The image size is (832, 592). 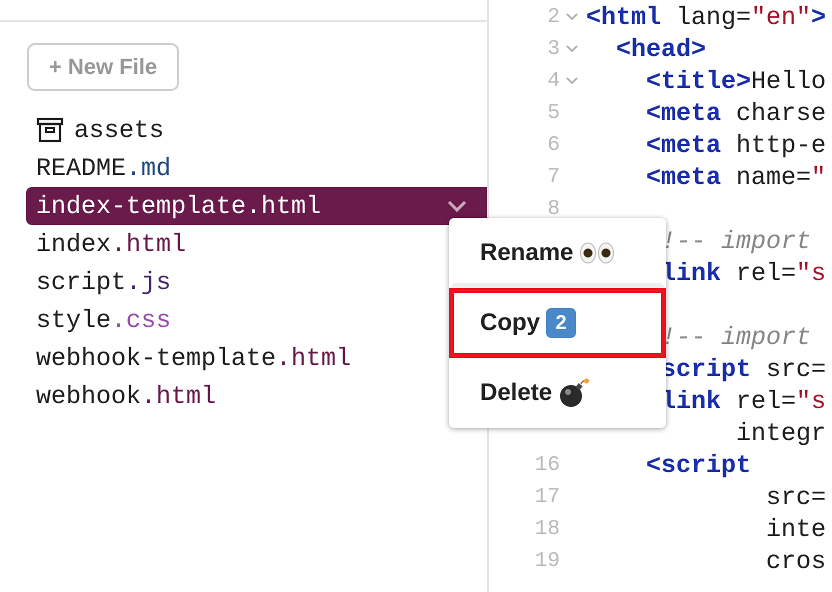 What do you see at coordinates (553, 113) in the screenshot?
I see `line-number: 5` at bounding box center [553, 113].